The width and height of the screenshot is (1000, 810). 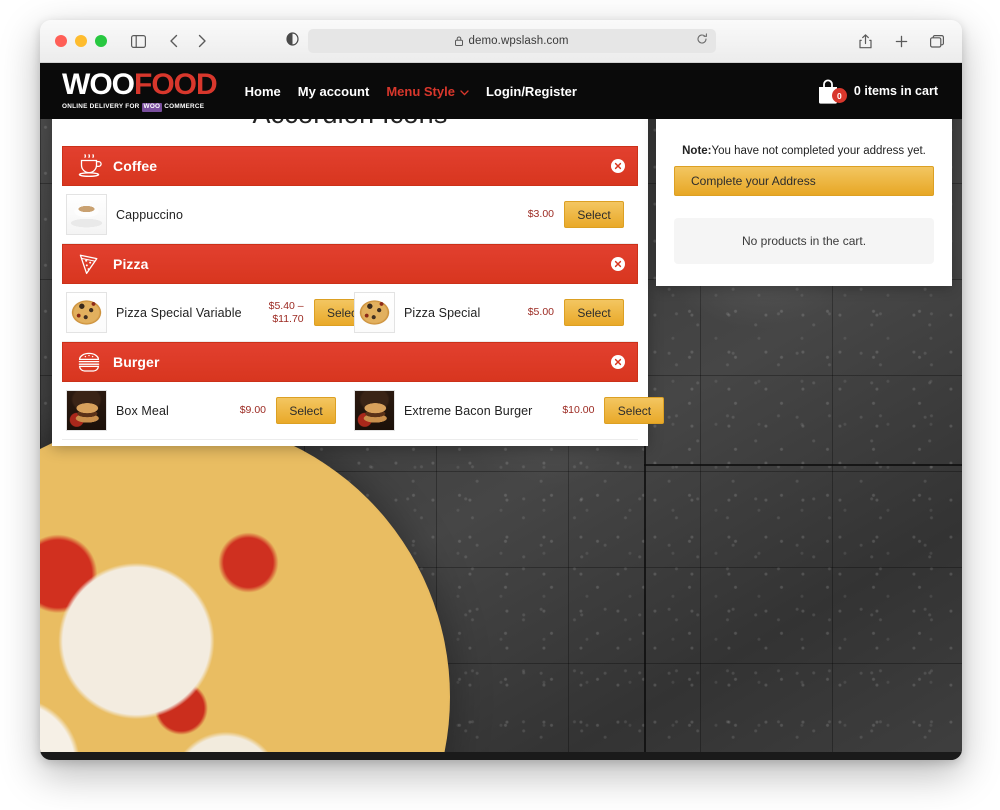 I want to click on accordion-header-pizza: Pizza, so click(x=350, y=264).